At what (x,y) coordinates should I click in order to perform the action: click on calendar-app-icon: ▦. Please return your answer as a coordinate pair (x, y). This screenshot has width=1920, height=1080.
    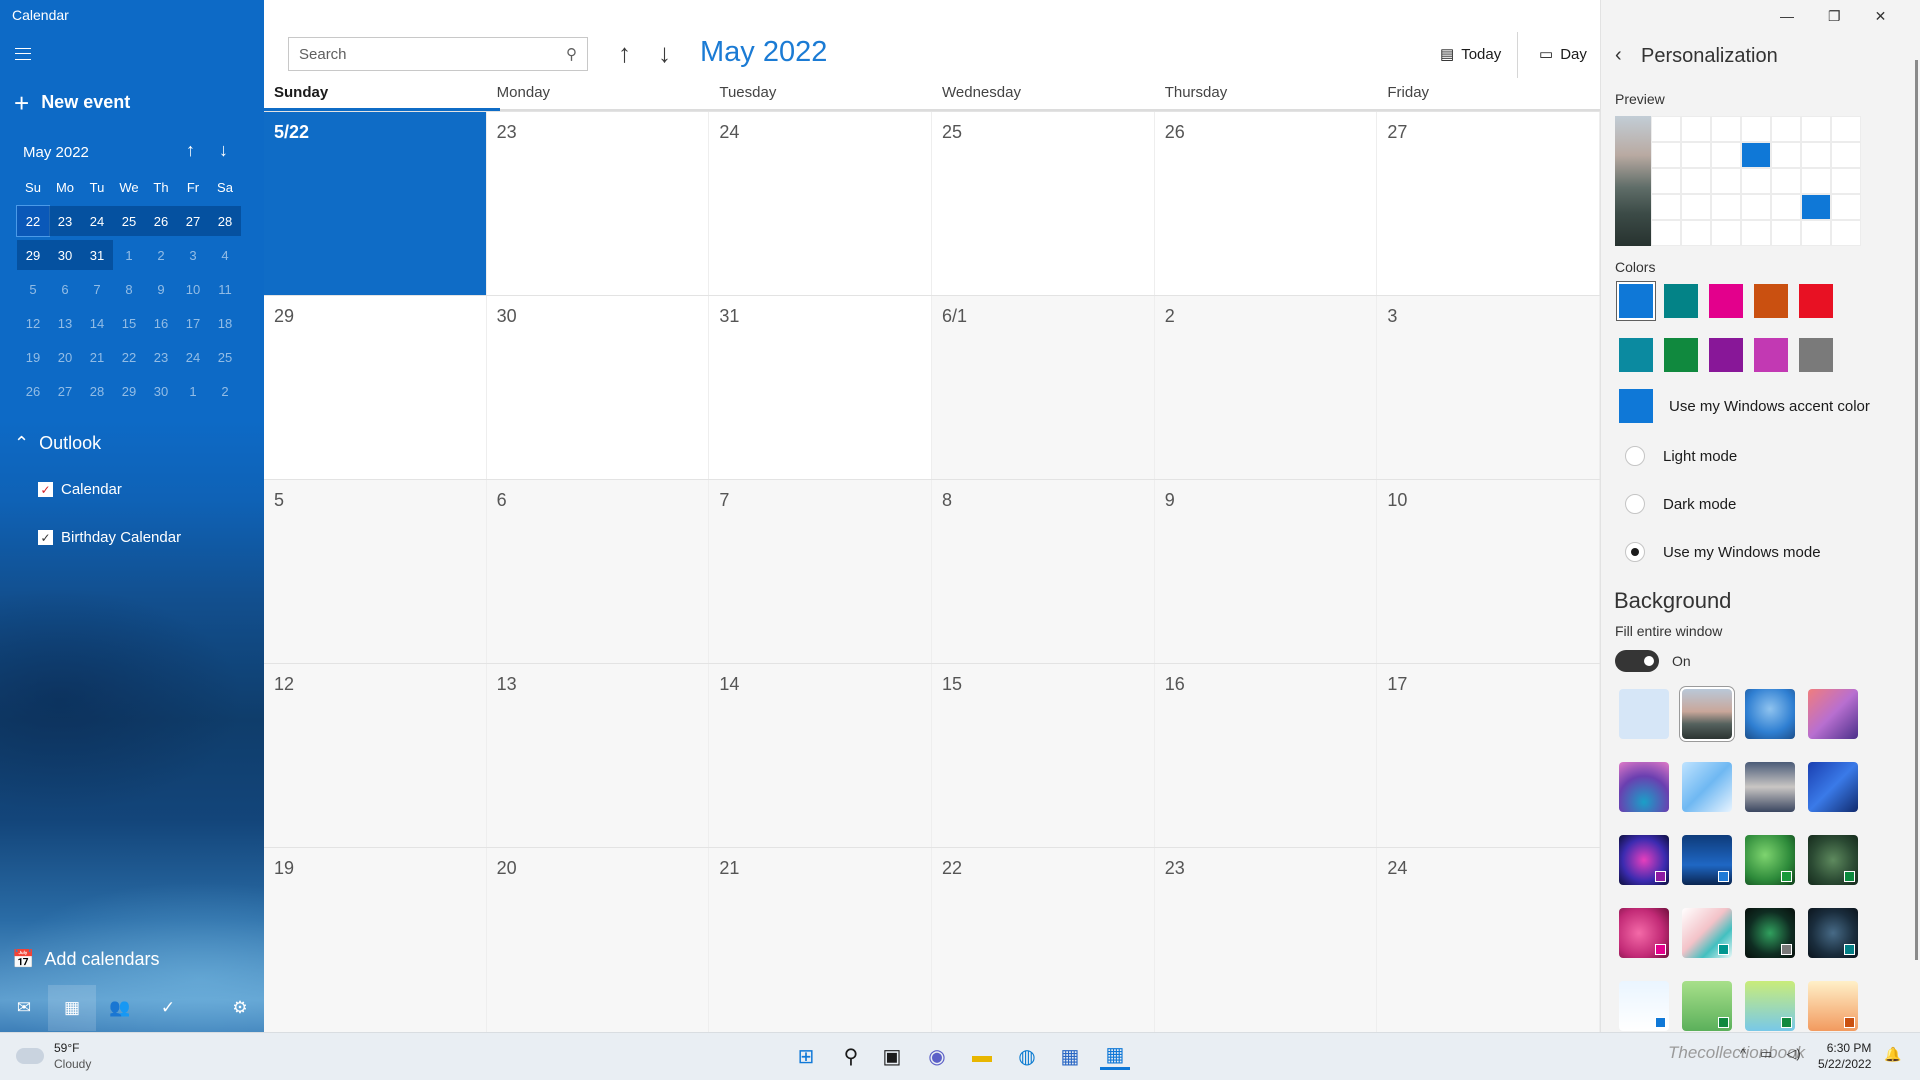
    Looking at the image, I should click on (1115, 1056).